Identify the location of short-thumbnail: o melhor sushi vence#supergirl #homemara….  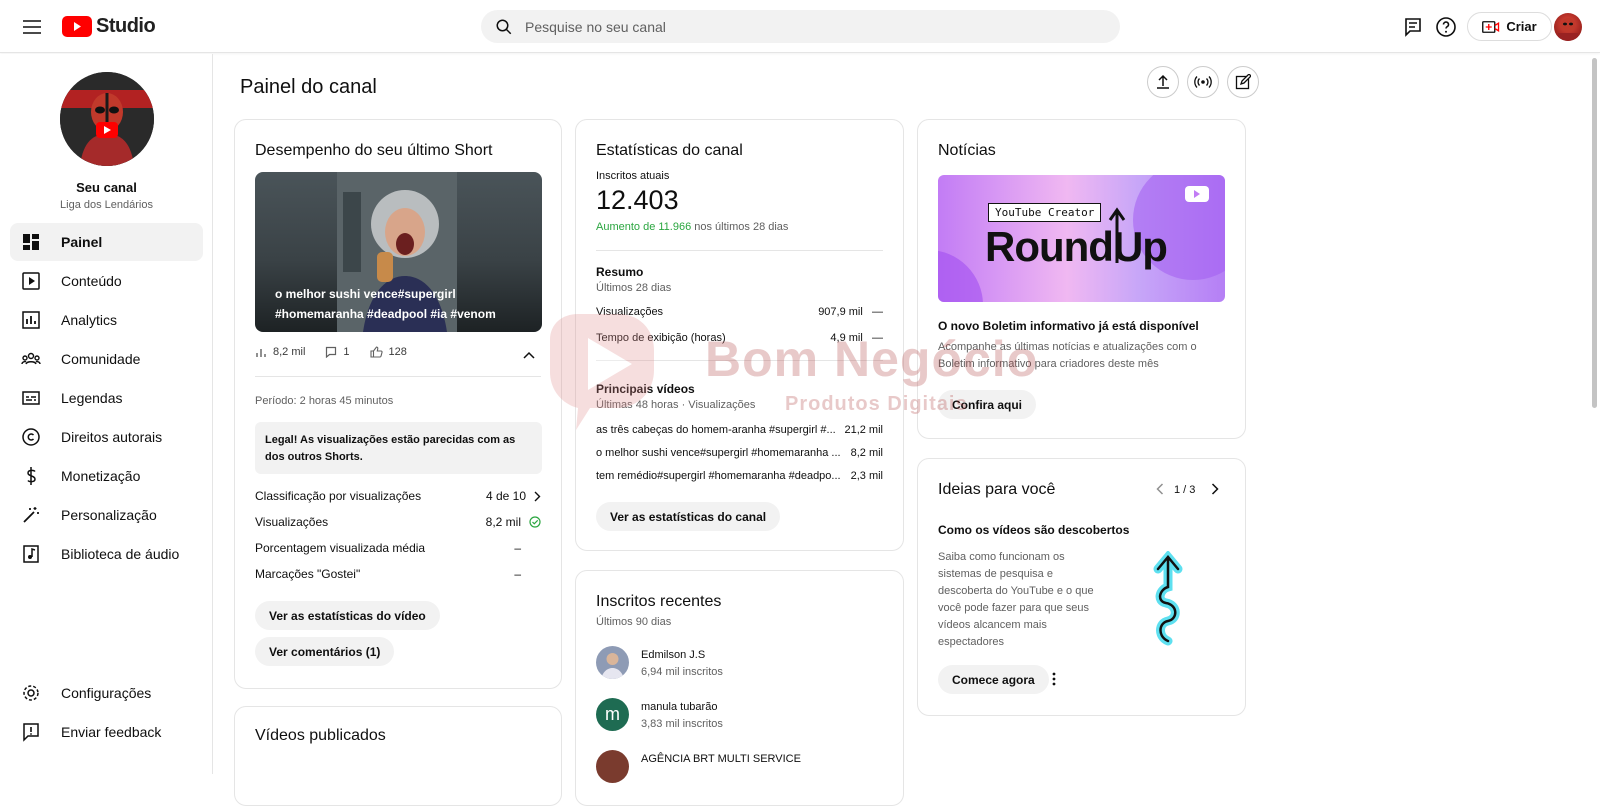
(398, 252).